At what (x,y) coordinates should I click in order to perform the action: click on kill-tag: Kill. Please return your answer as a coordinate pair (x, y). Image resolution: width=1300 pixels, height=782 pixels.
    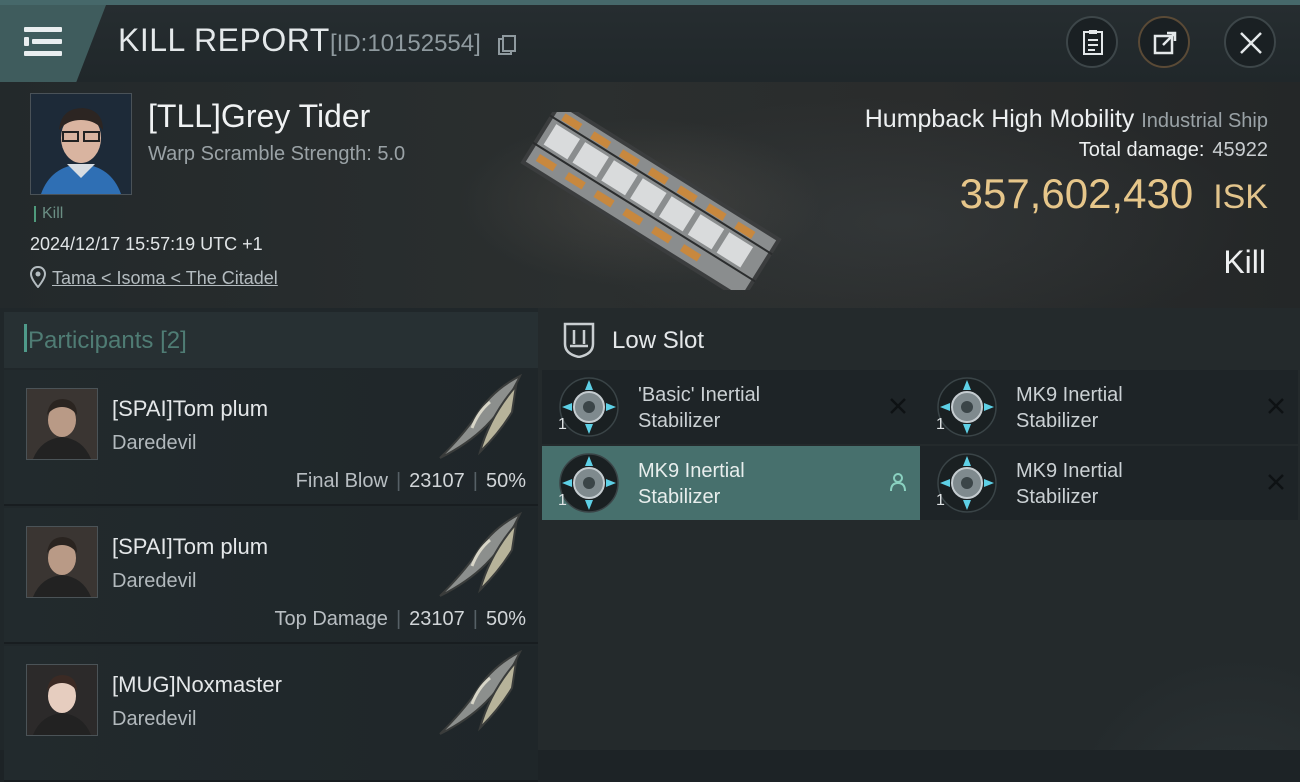
    Looking at the image, I should click on (48, 214).